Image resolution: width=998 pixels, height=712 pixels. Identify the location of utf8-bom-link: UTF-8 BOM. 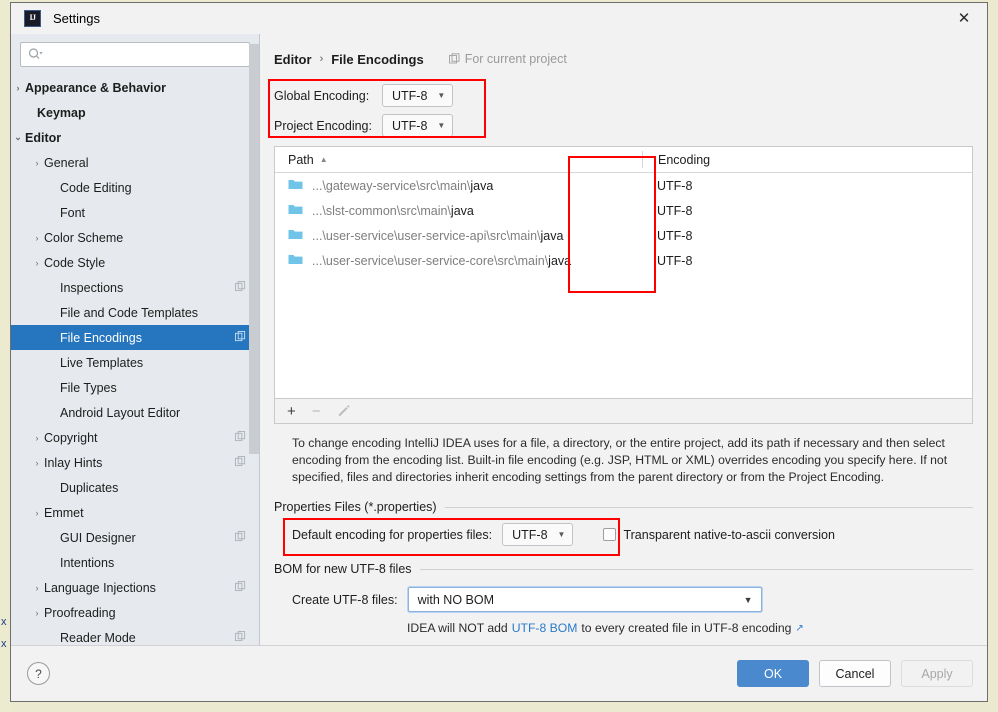
(545, 628).